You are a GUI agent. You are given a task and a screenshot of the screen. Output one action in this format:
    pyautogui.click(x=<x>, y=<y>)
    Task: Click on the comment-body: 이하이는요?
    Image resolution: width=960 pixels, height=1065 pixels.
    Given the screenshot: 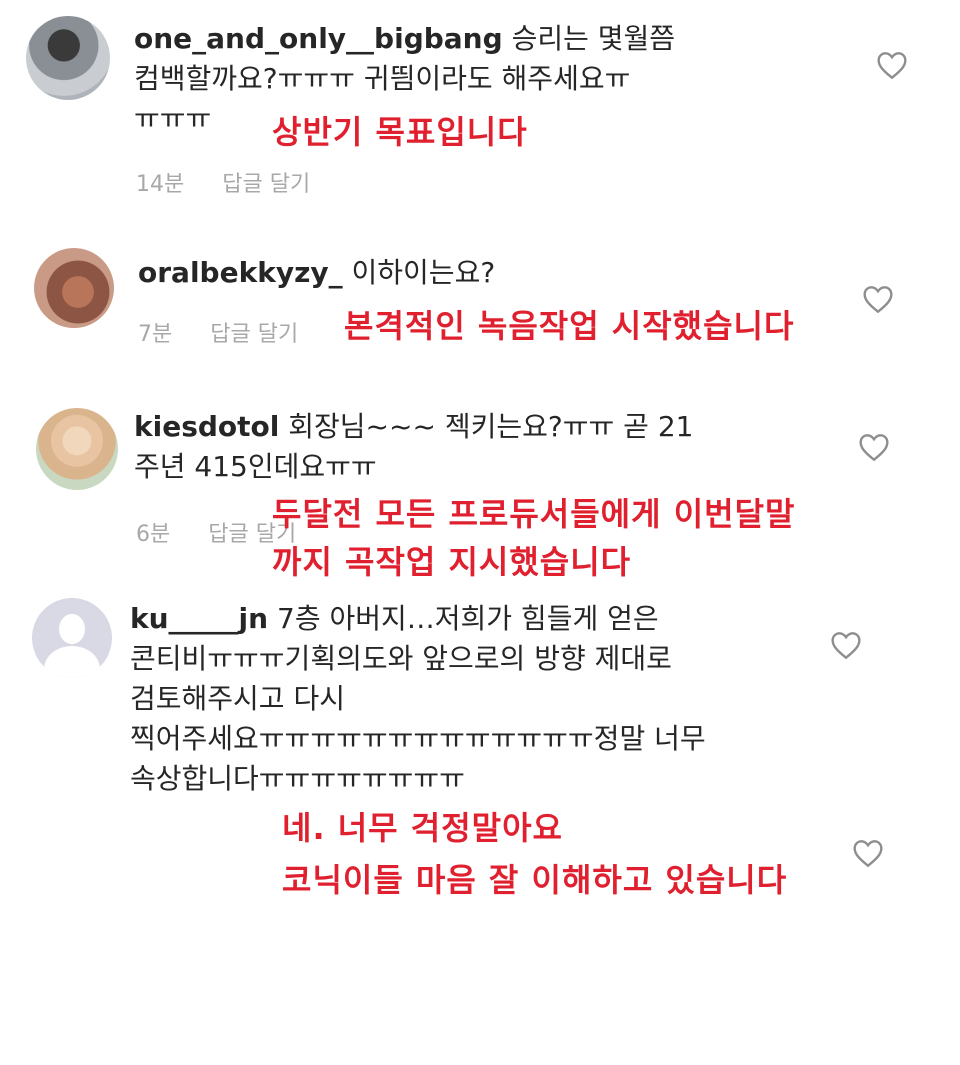 What is the action you would take?
    pyautogui.click(x=423, y=272)
    